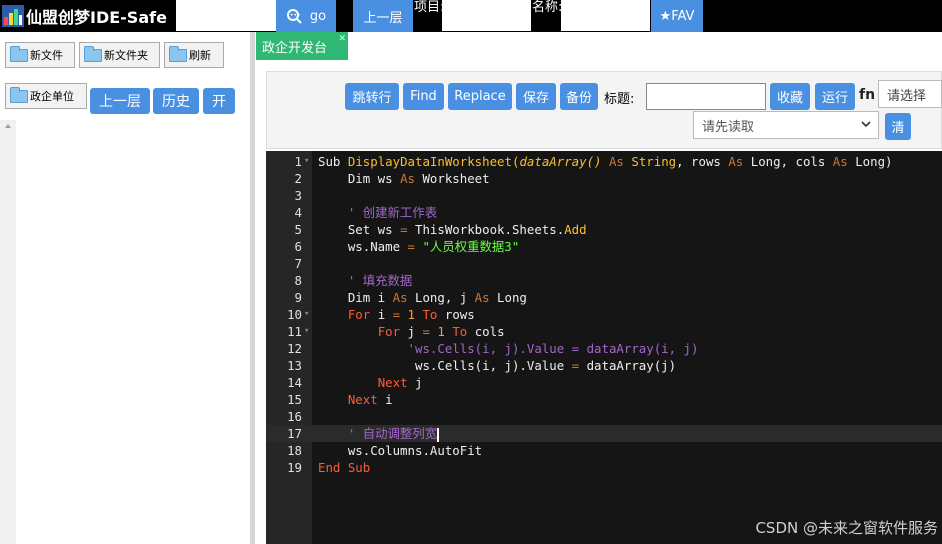  I want to click on close-tab-icon: ✕, so click(342, 39).